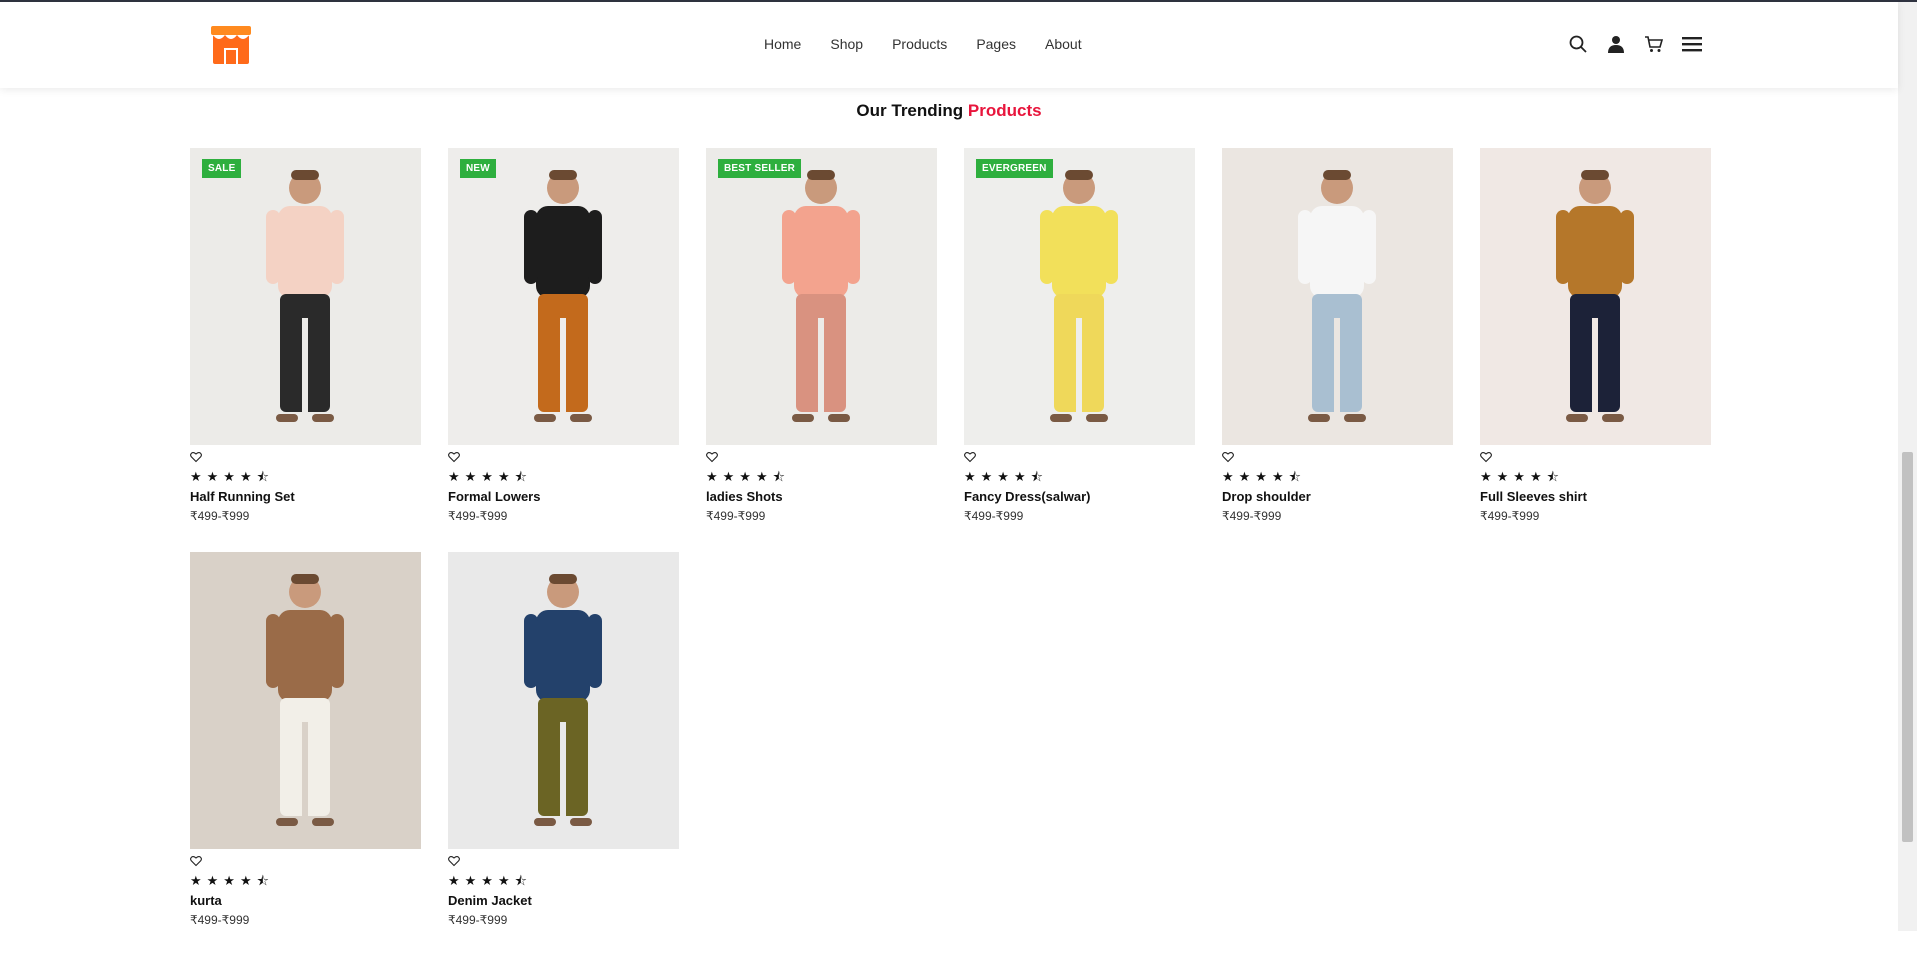  Describe the element at coordinates (1616, 44) in the screenshot. I see `user-icon` at that location.